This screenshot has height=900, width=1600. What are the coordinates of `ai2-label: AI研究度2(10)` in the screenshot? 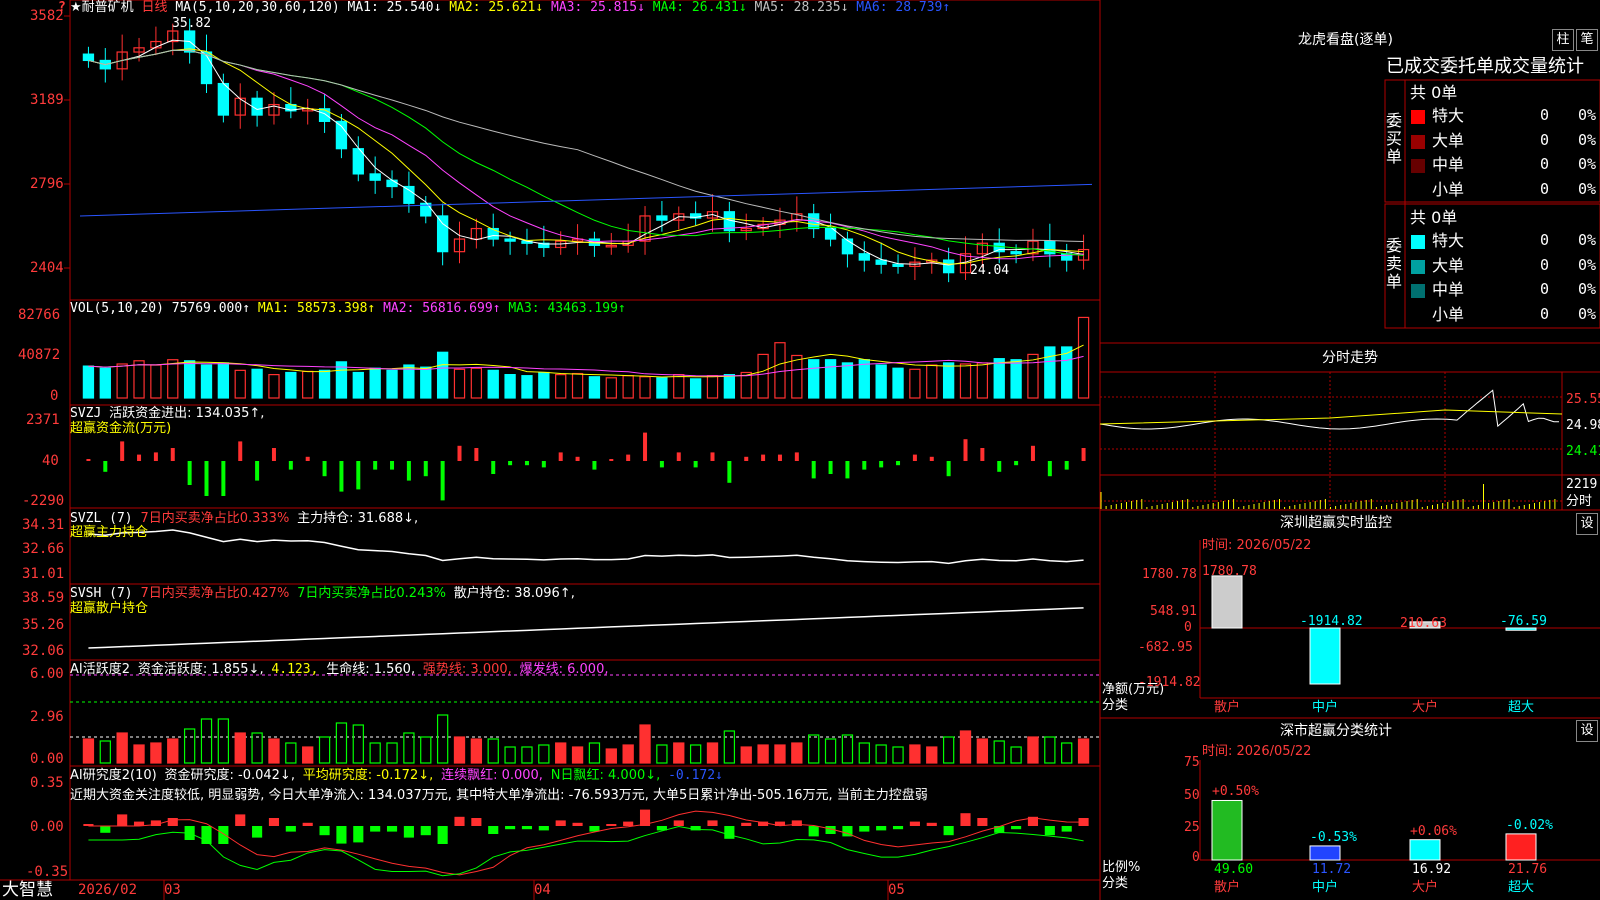 It's located at (113, 775).